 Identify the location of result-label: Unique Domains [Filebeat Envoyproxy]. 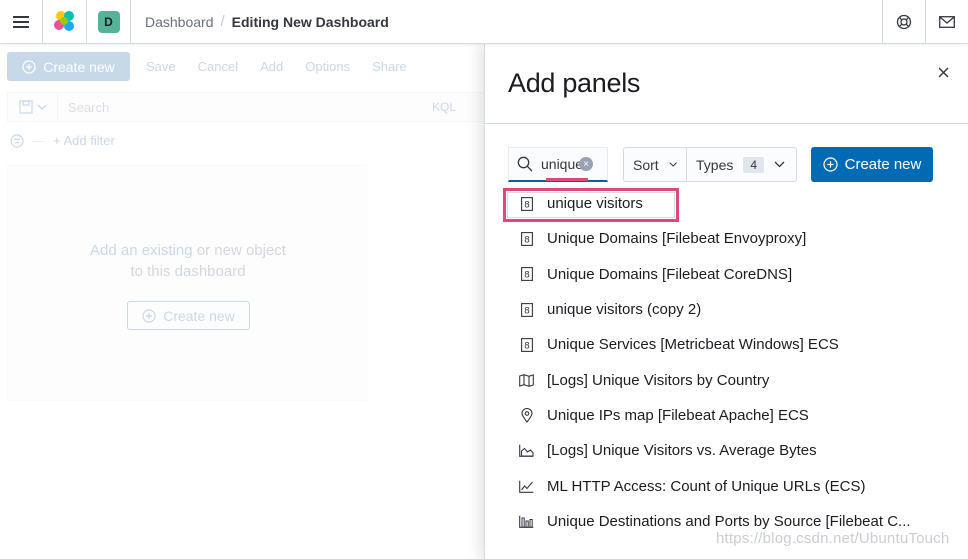
(677, 239).